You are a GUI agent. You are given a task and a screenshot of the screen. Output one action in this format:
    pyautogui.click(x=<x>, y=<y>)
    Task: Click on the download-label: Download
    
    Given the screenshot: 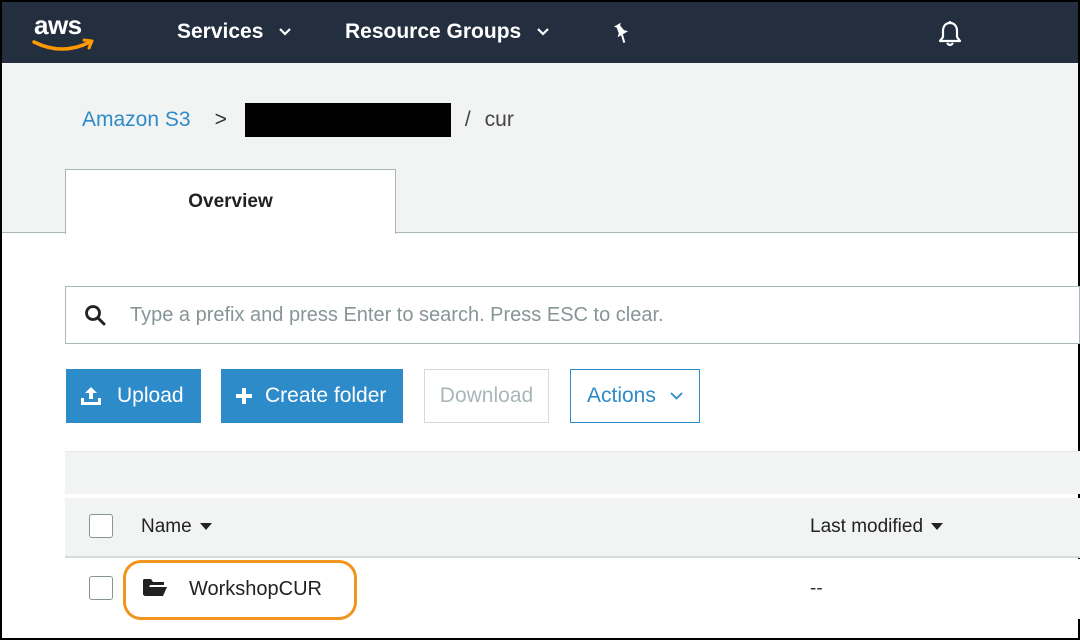 What is the action you would take?
    pyautogui.click(x=486, y=395)
    